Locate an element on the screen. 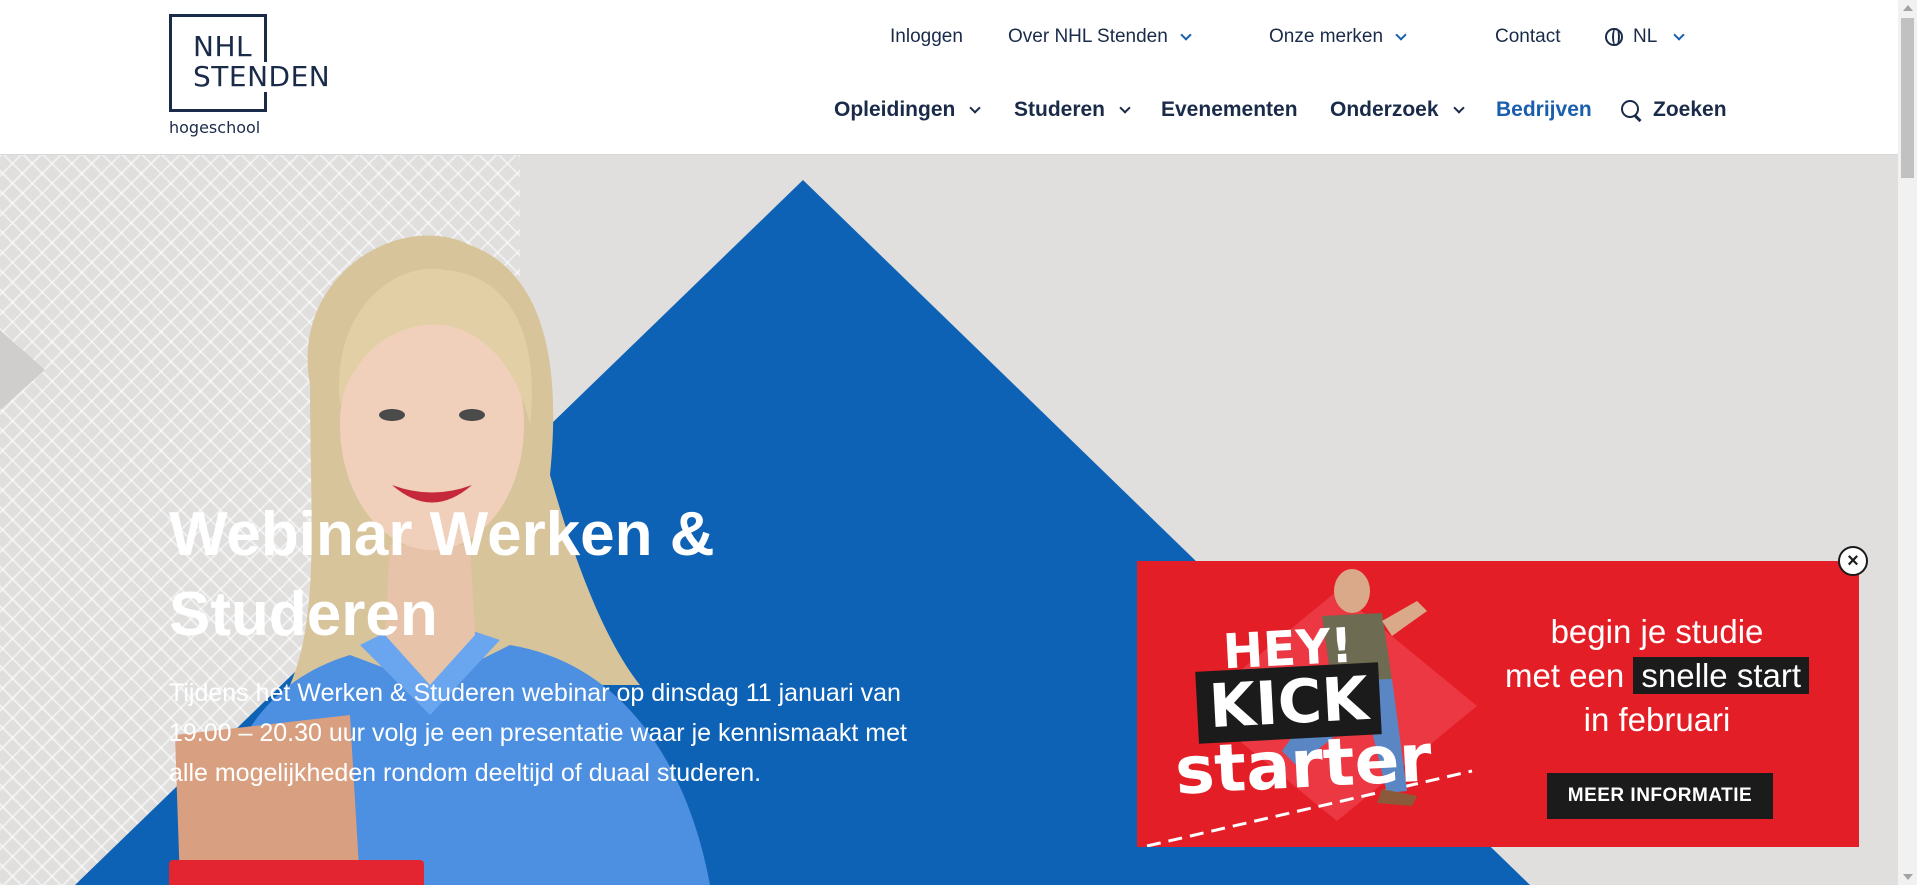  scroll-up-icon is located at coordinates (1908, 8).